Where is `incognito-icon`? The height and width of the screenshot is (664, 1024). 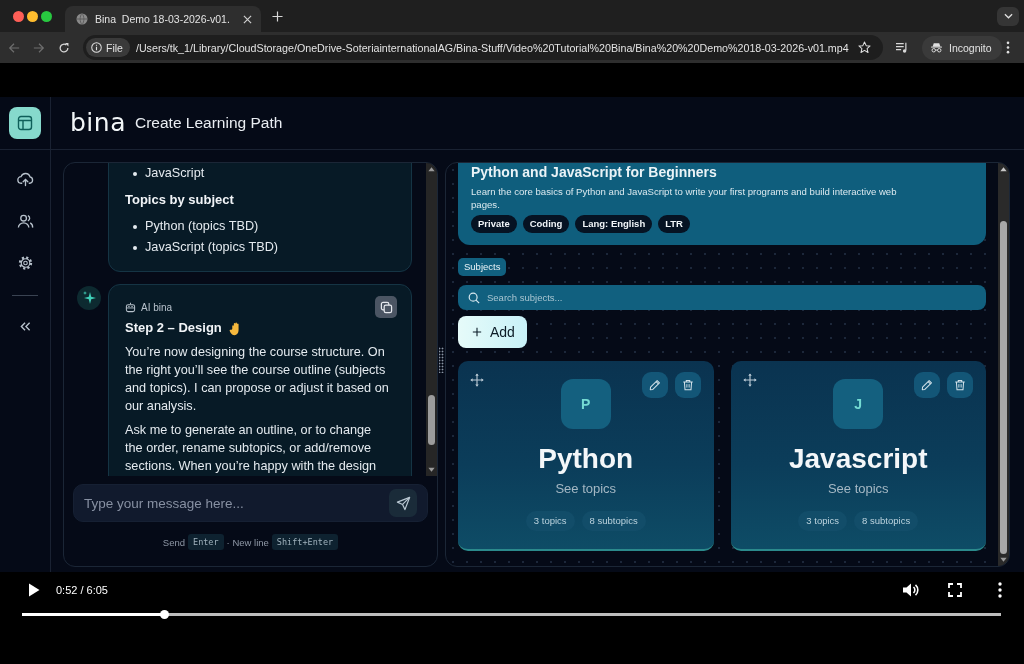 incognito-icon is located at coordinates (936, 47).